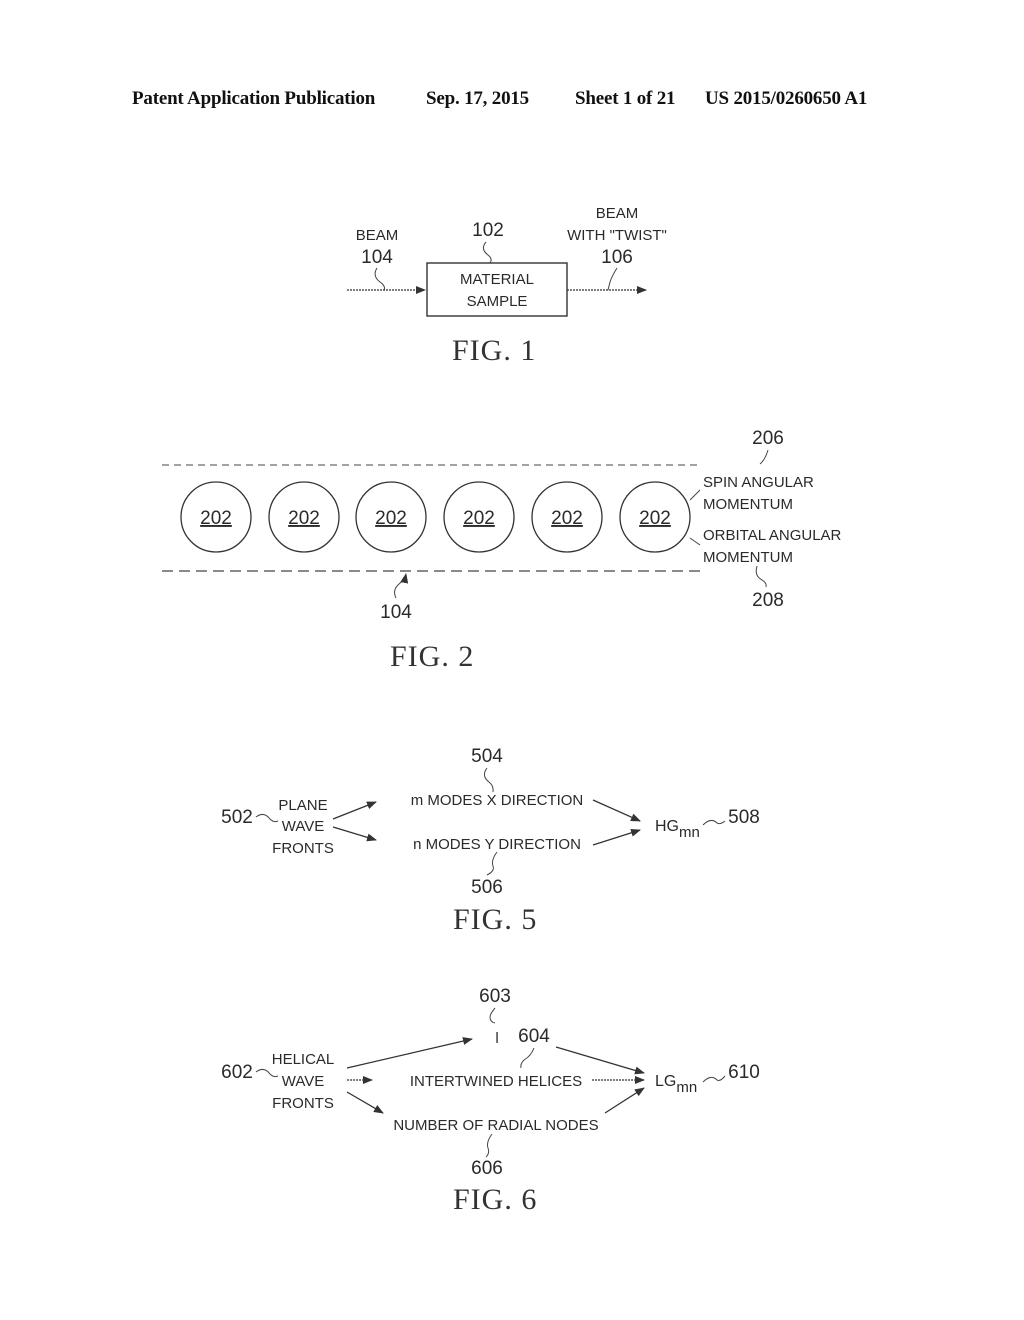 The height and width of the screenshot is (1320, 1024). I want to click on fig1-box-ref: 102, so click(488, 230).